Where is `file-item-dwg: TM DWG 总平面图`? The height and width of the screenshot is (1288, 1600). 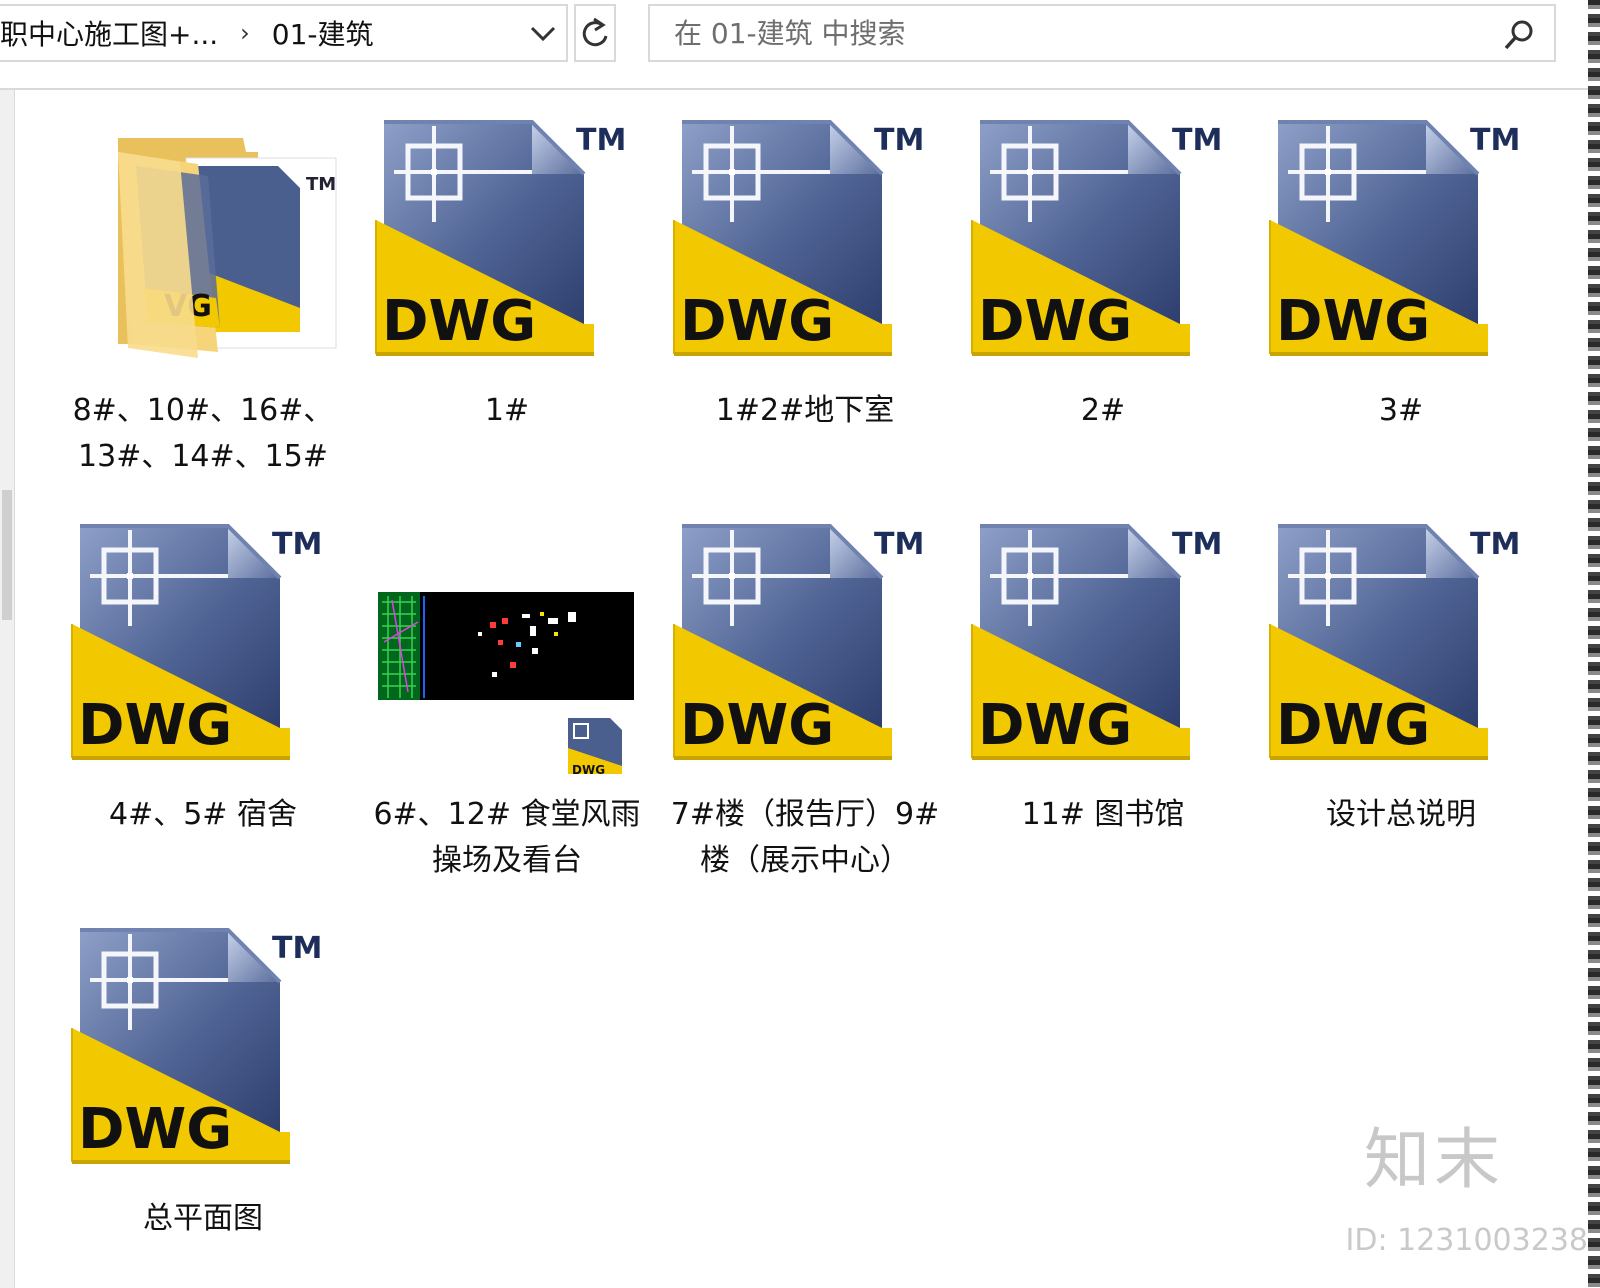
file-item-dwg: TM DWG 总平面图 is located at coordinates (203, 1084).